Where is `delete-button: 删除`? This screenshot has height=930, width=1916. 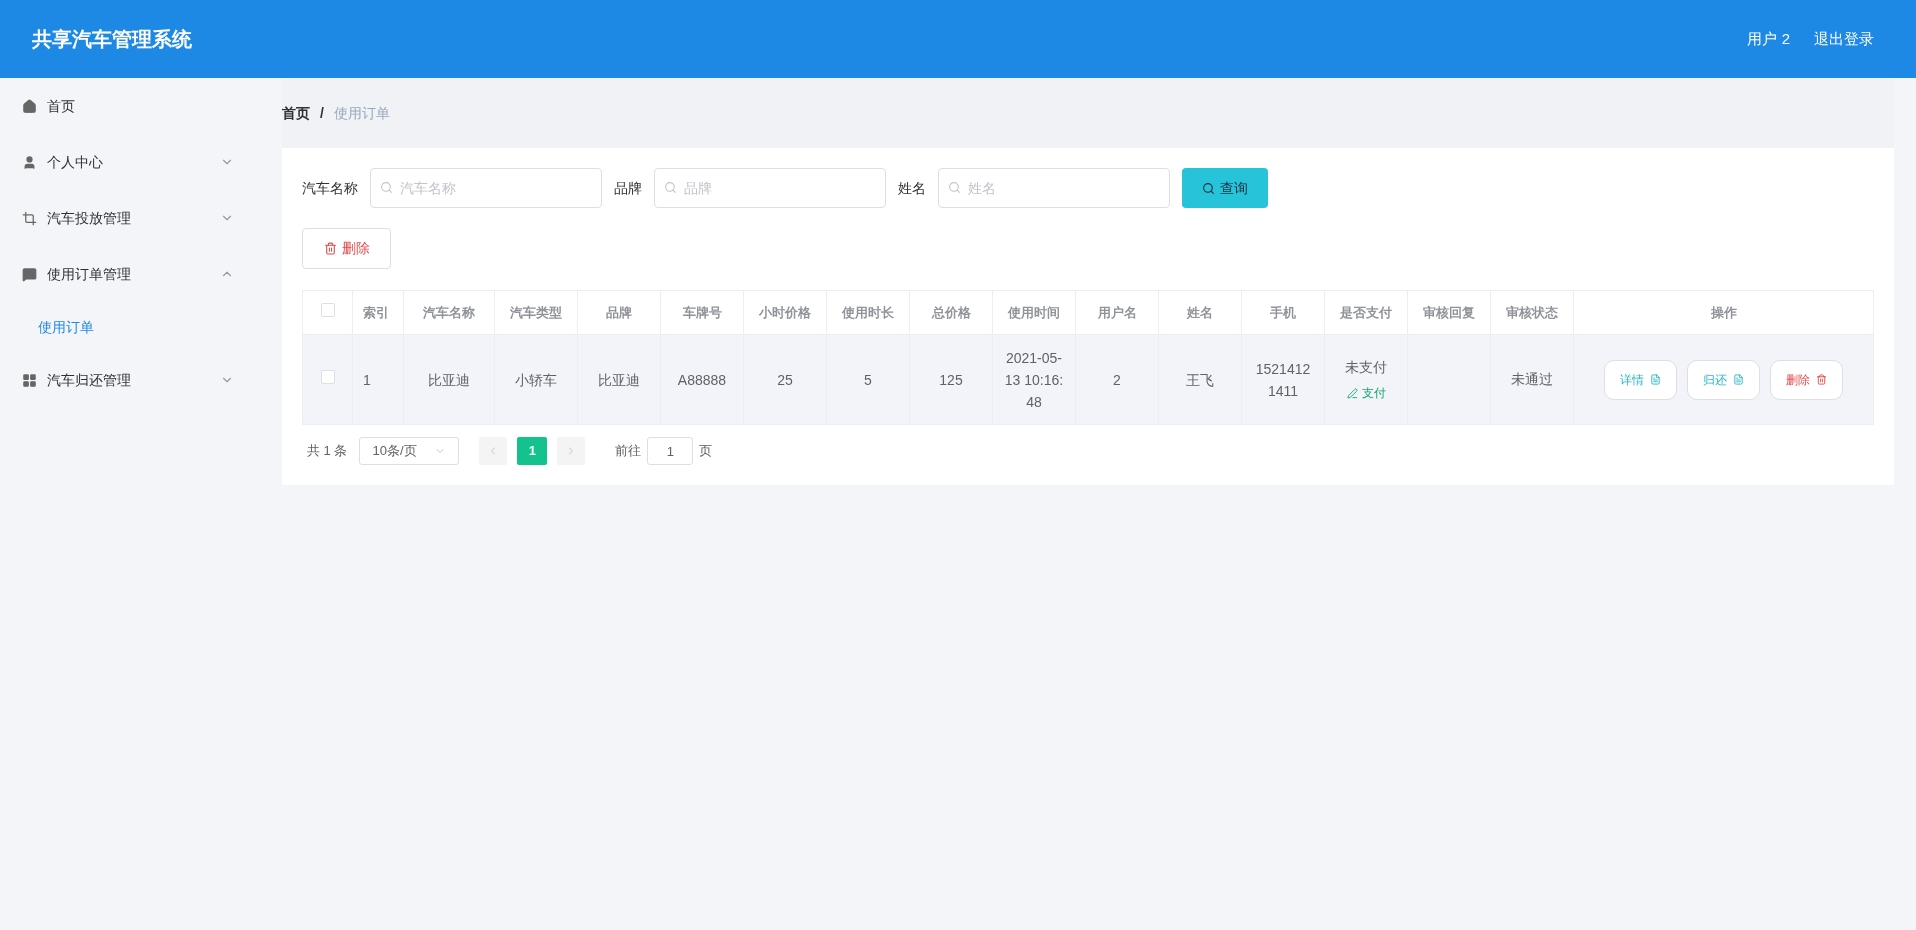 delete-button: 删除 is located at coordinates (346, 248).